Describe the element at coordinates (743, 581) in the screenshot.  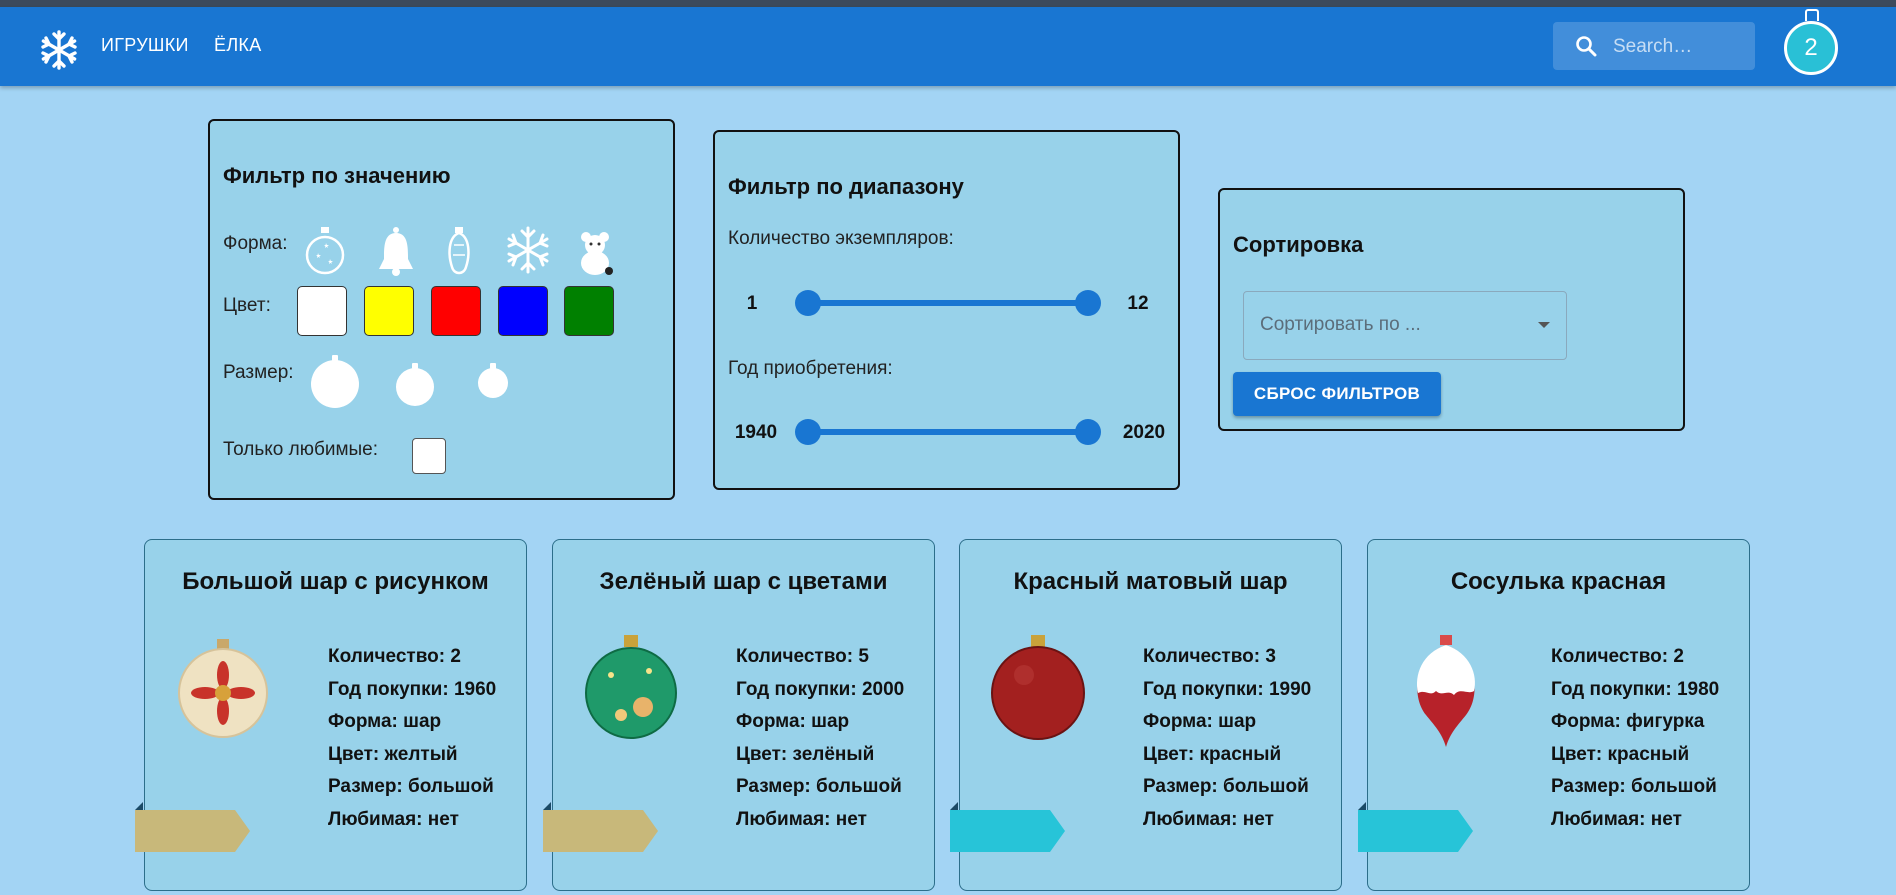
I see `toy-card-title: Зелёный шар с цветами` at that location.